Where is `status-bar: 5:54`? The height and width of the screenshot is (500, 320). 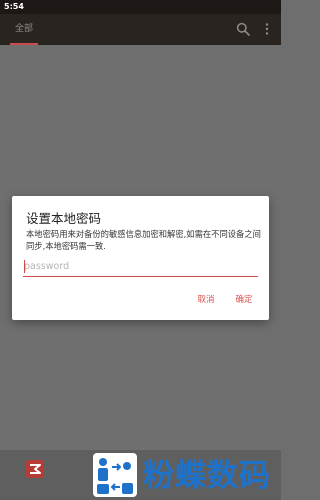
status-bar: 5:54 is located at coordinates (140, 7).